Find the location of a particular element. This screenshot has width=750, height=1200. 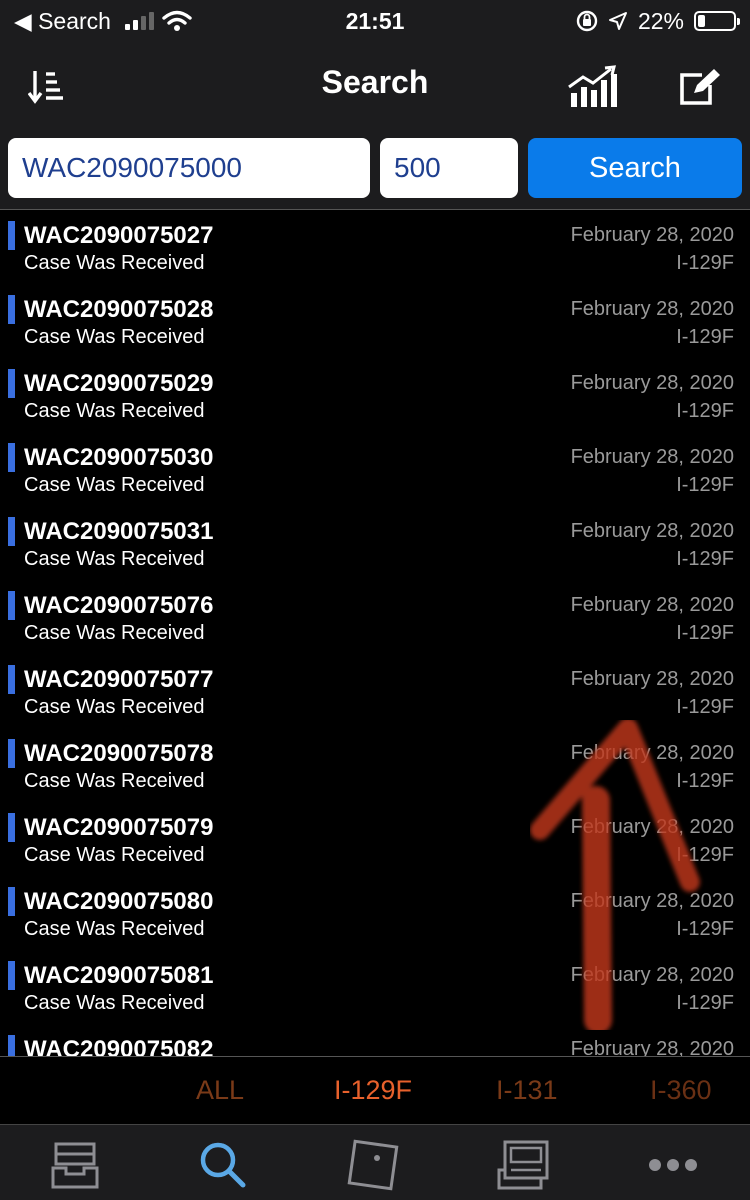

back-to-search-link: ◀ Search is located at coordinates (62, 21).